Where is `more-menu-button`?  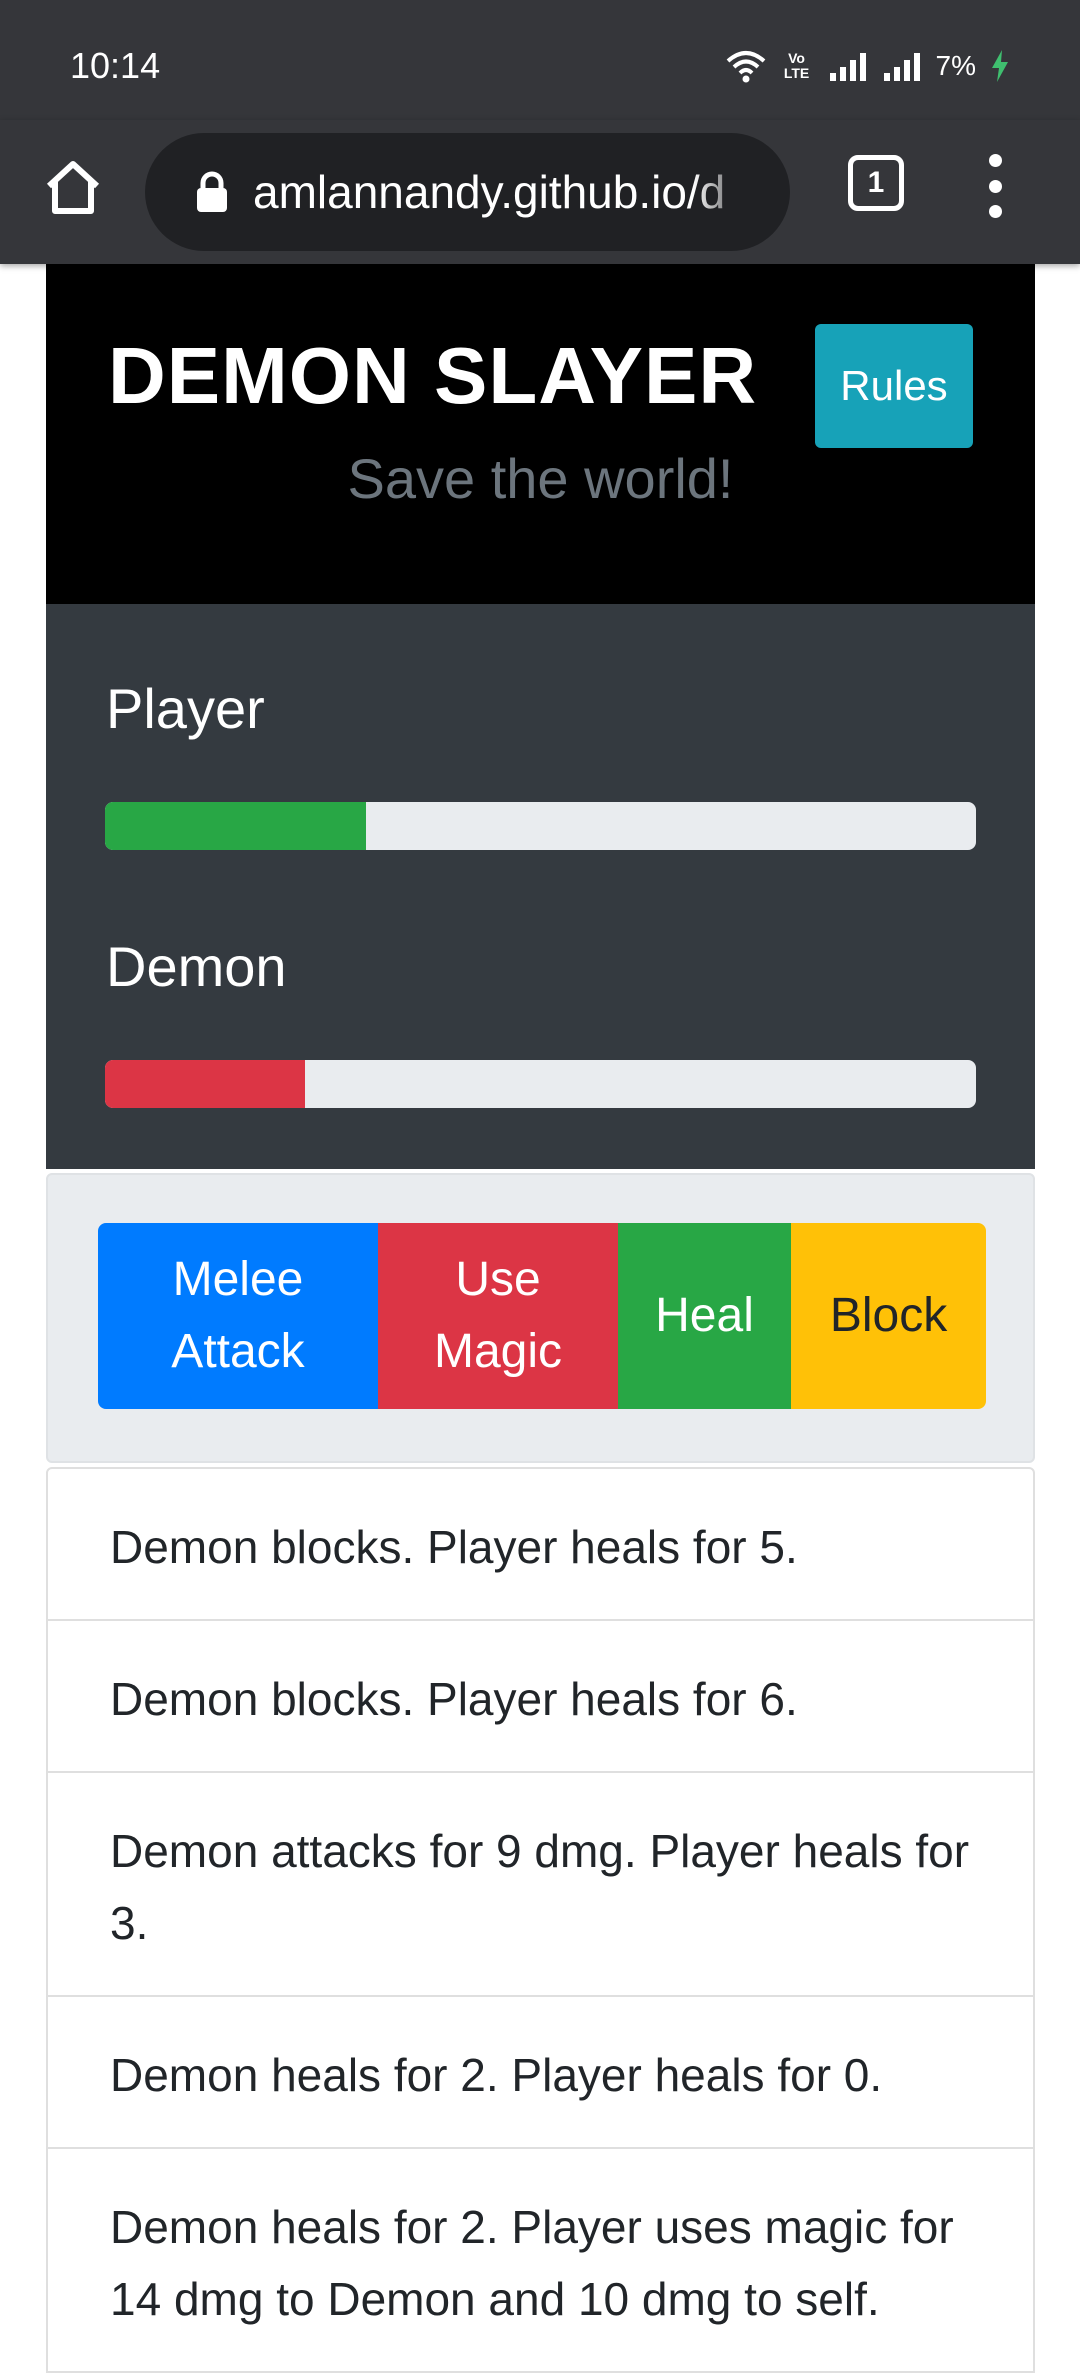 more-menu-button is located at coordinates (995, 186).